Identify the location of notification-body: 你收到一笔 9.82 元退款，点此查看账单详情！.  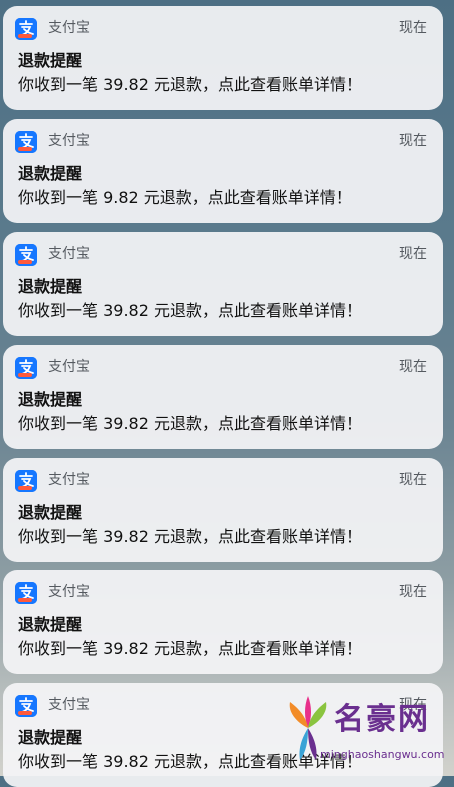
(185, 197).